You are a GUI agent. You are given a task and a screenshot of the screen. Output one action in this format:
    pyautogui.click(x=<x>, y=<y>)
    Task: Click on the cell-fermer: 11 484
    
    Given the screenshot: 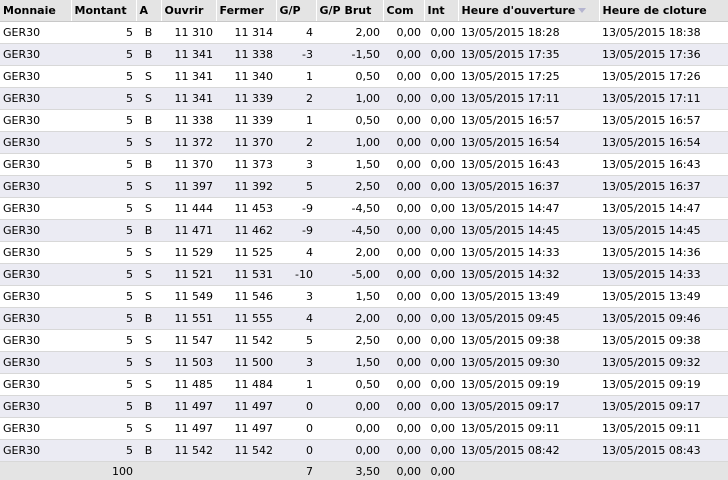 What is the action you would take?
    pyautogui.click(x=246, y=384)
    